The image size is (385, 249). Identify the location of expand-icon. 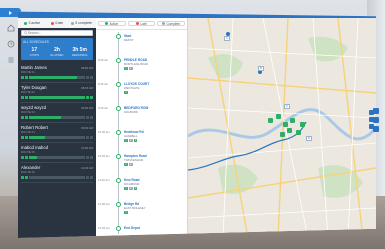
(10, 12).